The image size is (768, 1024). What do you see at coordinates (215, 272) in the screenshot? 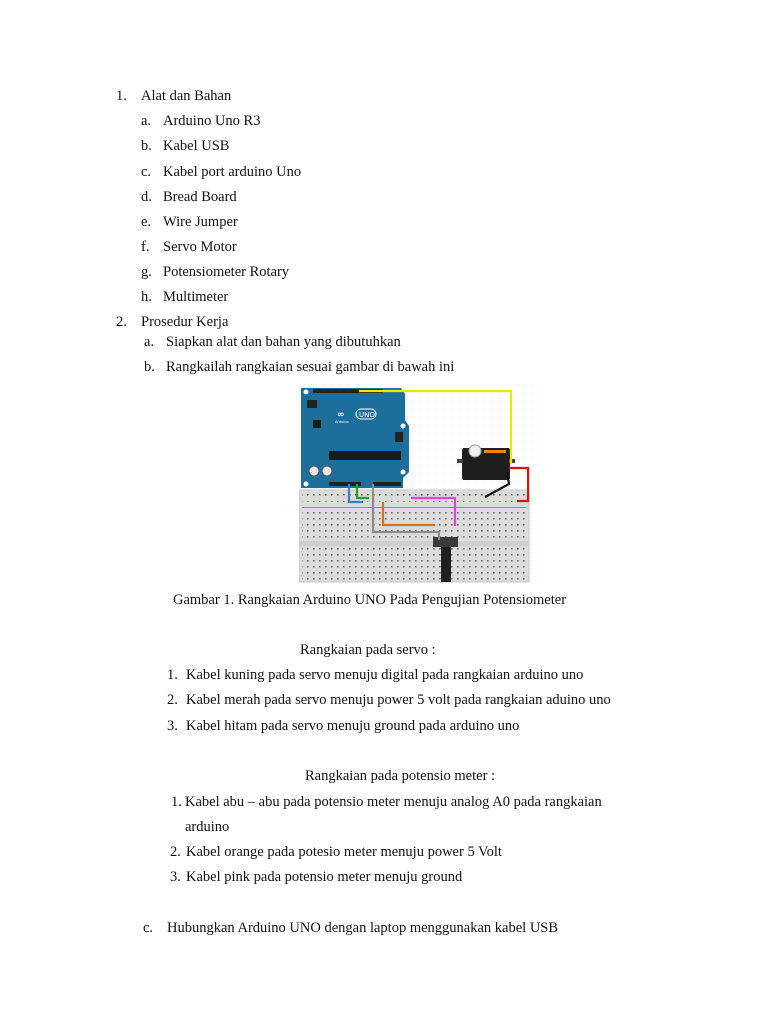
I see `list-item: g. Potensiometer Rotary` at bounding box center [215, 272].